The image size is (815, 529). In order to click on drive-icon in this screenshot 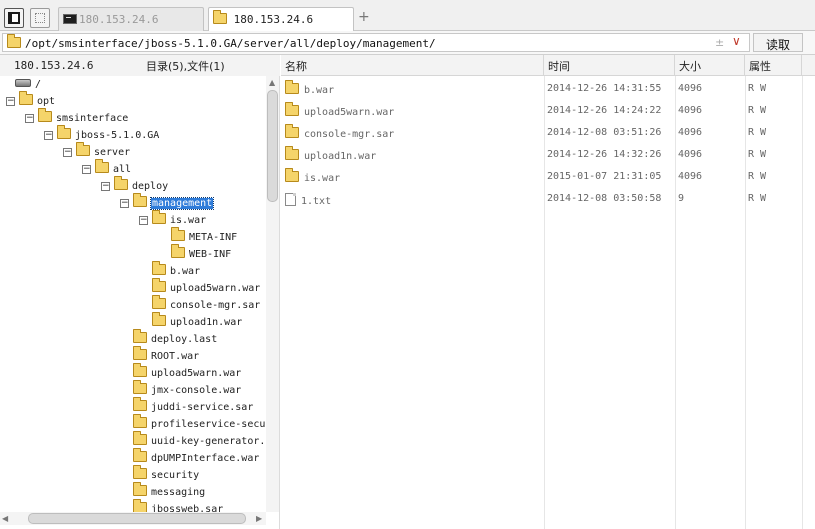, I will do `click(23, 83)`.